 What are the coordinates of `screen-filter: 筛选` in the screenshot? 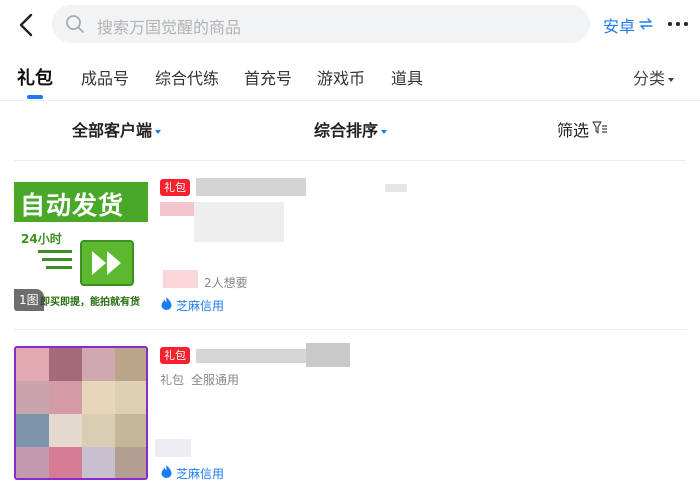 It's located at (573, 129).